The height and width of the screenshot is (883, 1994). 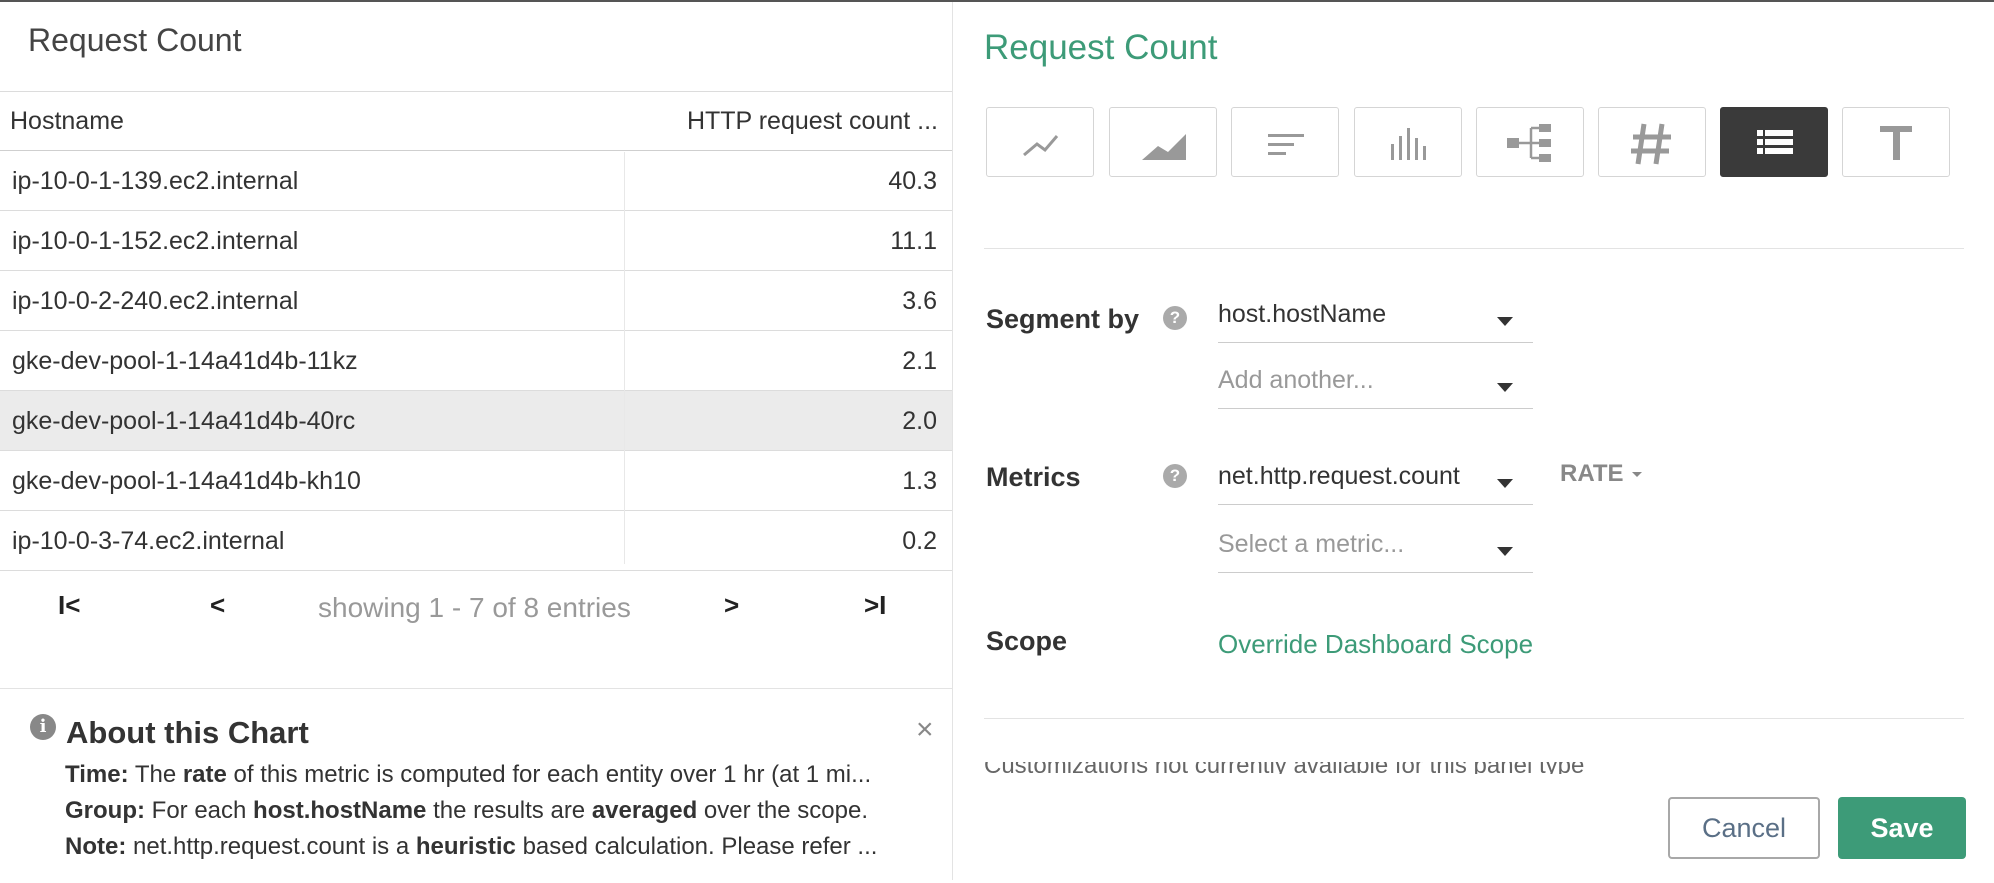 I want to click on viz-number-button, so click(x=1652, y=142).